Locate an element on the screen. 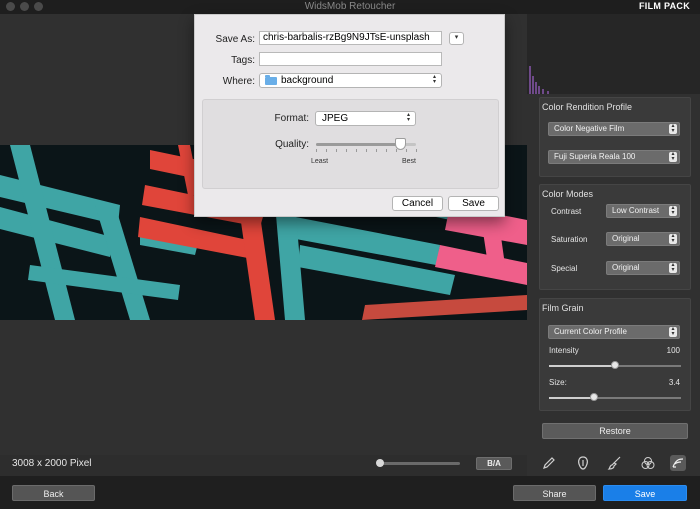 The image size is (700, 509). before-after-button: B/A is located at coordinates (494, 463).